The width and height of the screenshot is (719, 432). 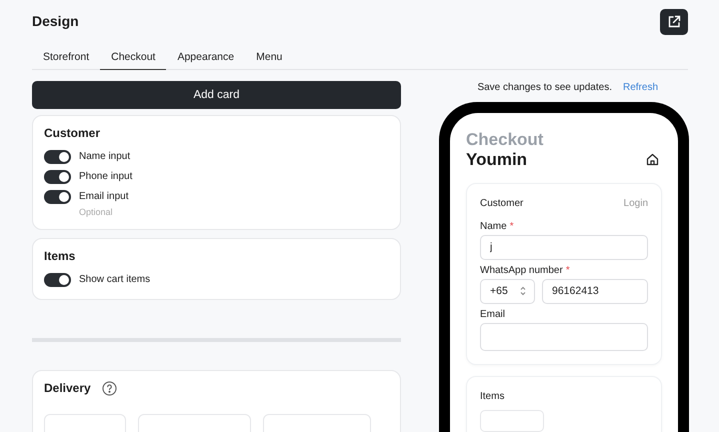 I want to click on chevron-updown-icon, so click(x=523, y=291).